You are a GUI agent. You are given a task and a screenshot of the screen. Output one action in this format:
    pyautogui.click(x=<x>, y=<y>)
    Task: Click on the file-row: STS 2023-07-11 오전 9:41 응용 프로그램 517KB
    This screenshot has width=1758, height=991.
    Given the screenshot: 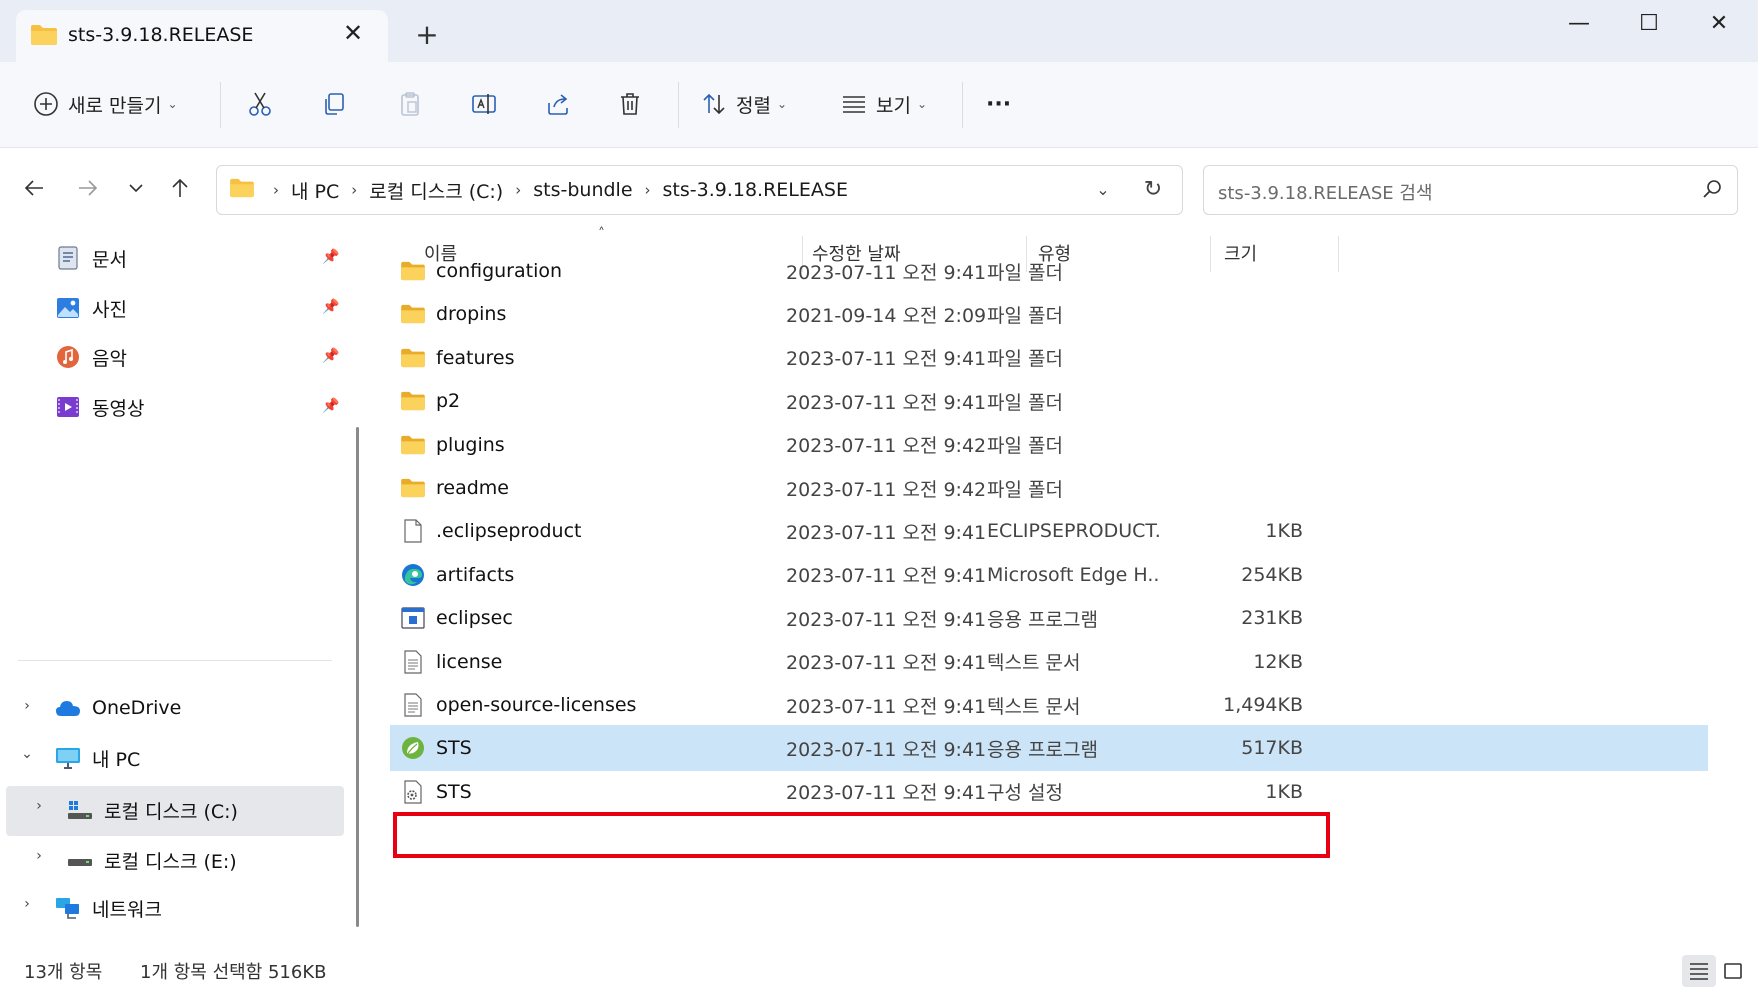 What is the action you would take?
    pyautogui.click(x=1049, y=748)
    